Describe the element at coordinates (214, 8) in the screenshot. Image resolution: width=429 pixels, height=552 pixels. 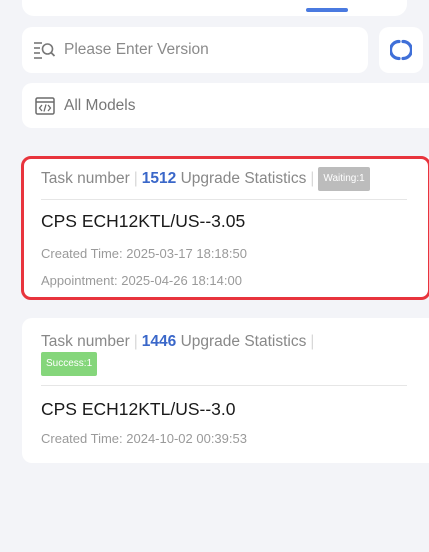
I see `top-panel-edge` at that location.